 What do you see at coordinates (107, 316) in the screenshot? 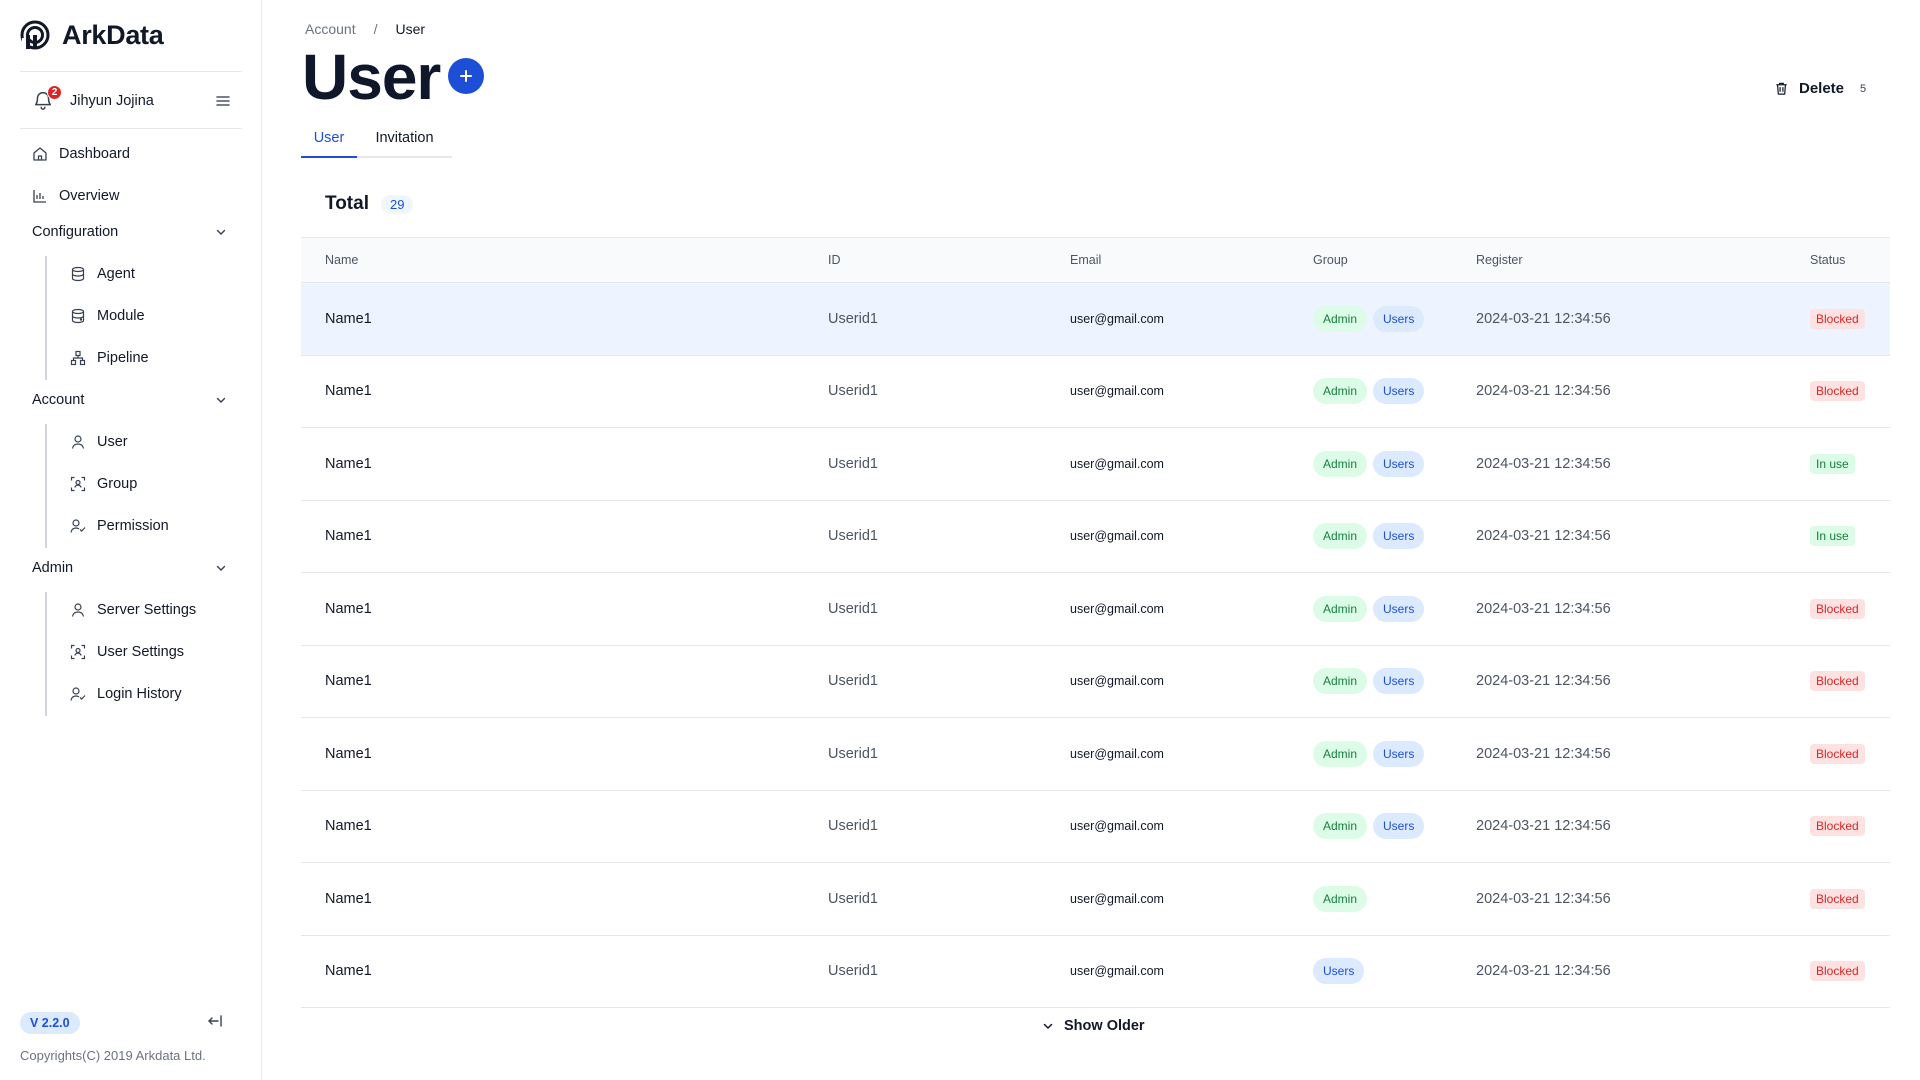
I see `nav-item-module: Module` at bounding box center [107, 316].